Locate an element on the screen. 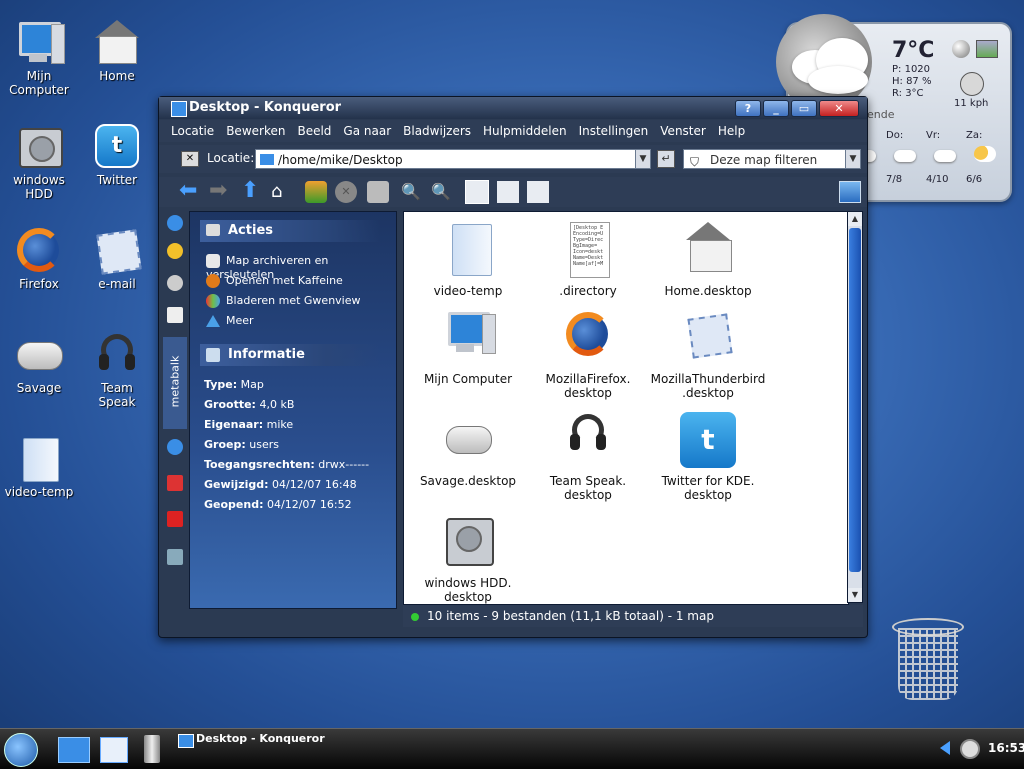  sidebar-tab-web-icon is located at coordinates (175, 223).